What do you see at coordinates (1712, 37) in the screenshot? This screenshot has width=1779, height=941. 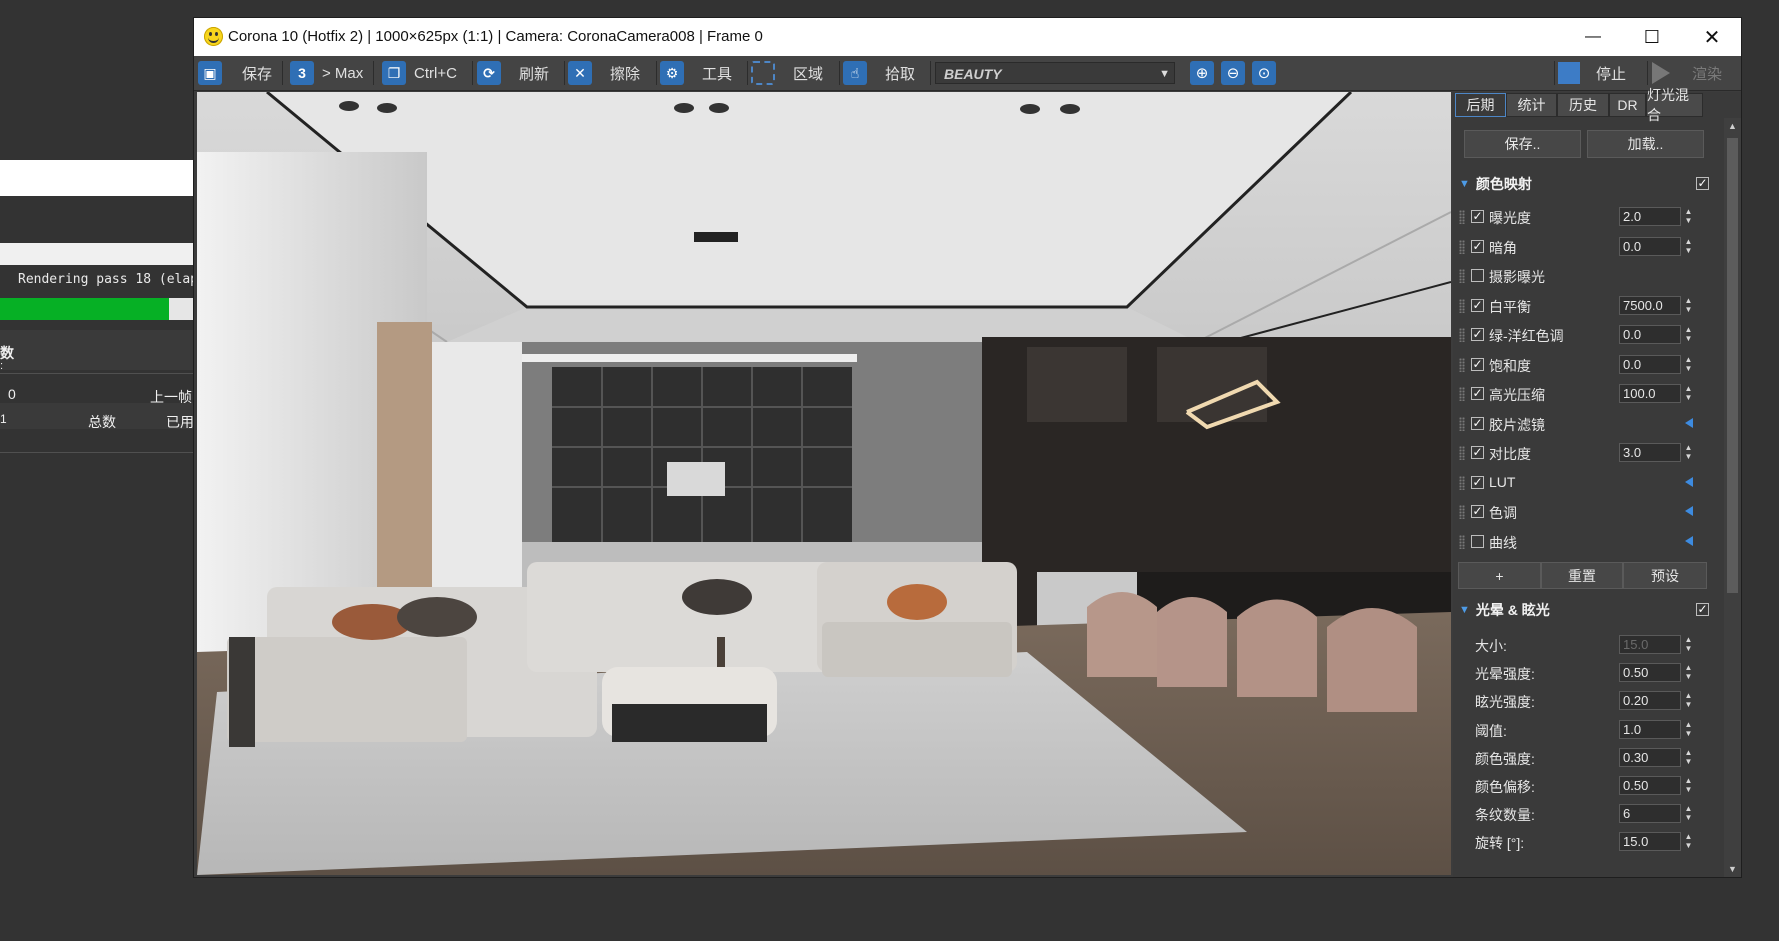 I see `close-button: ✕` at bounding box center [1712, 37].